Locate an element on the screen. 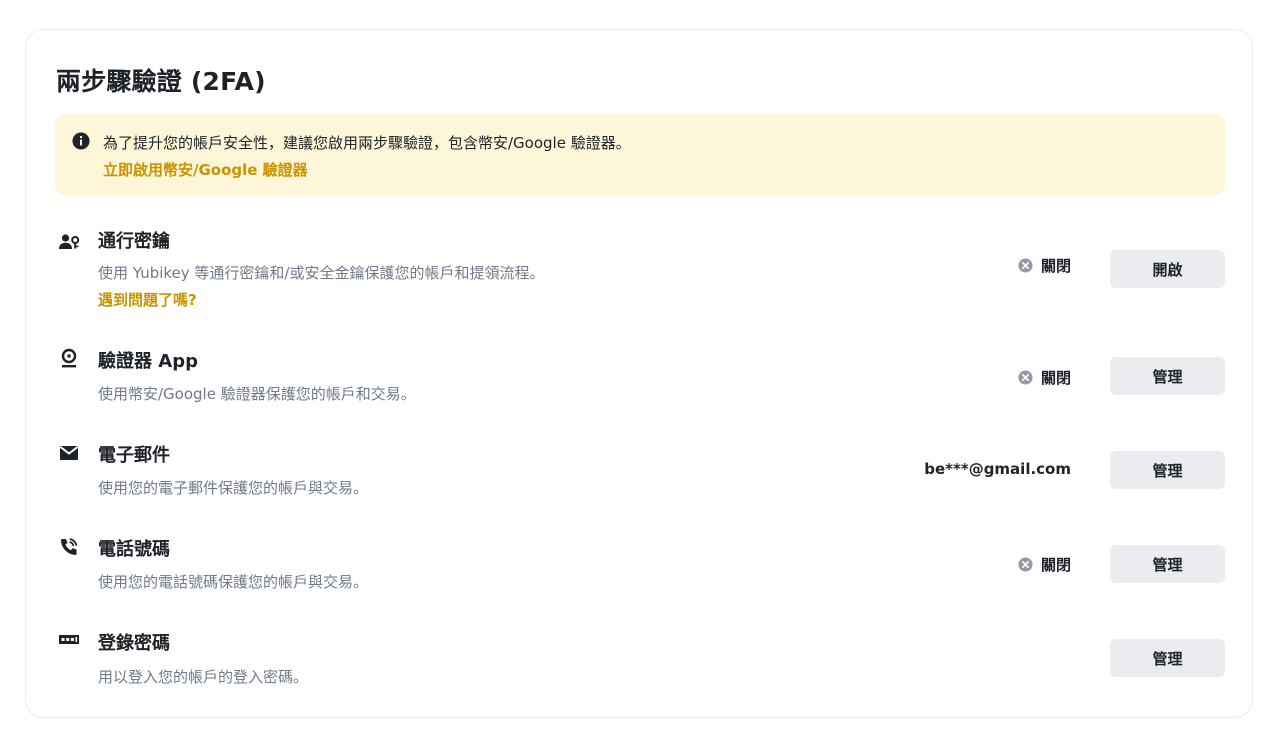 The width and height of the screenshot is (1280, 747). method-title: 電子郵件 is located at coordinates (134, 455).